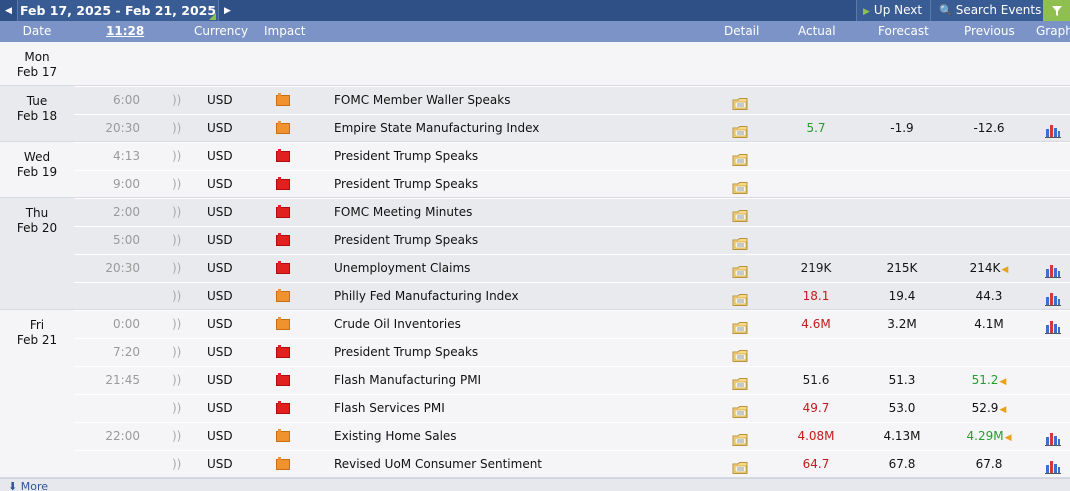  What do you see at coordinates (572, 212) in the screenshot?
I see `event-row: 2:00)) USD FOMC Meeting Minutes` at bounding box center [572, 212].